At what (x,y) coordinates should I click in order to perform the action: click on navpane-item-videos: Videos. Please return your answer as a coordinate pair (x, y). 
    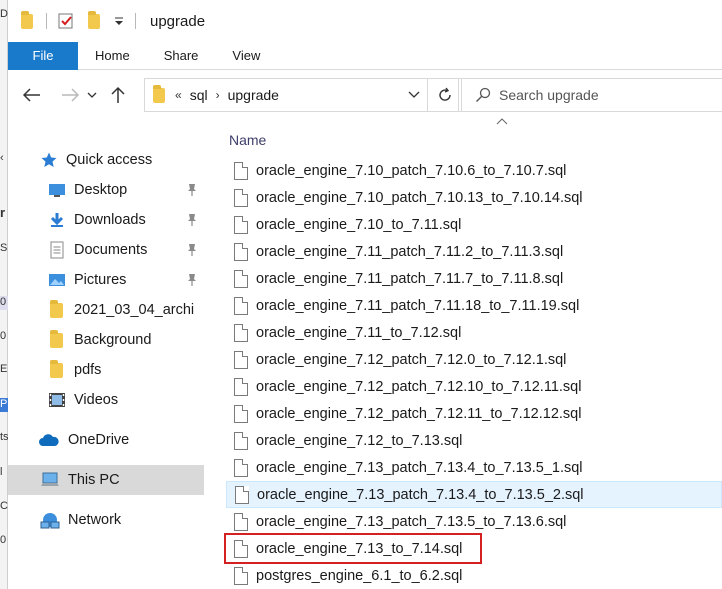
    Looking at the image, I should click on (106, 400).